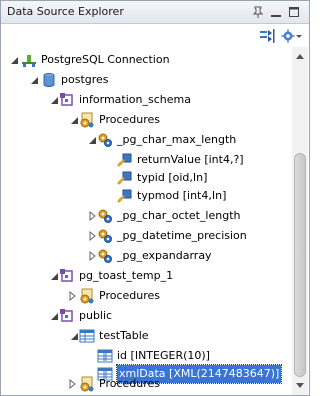 This screenshot has height=396, width=320. I want to click on view-menu-icon, so click(292, 36).